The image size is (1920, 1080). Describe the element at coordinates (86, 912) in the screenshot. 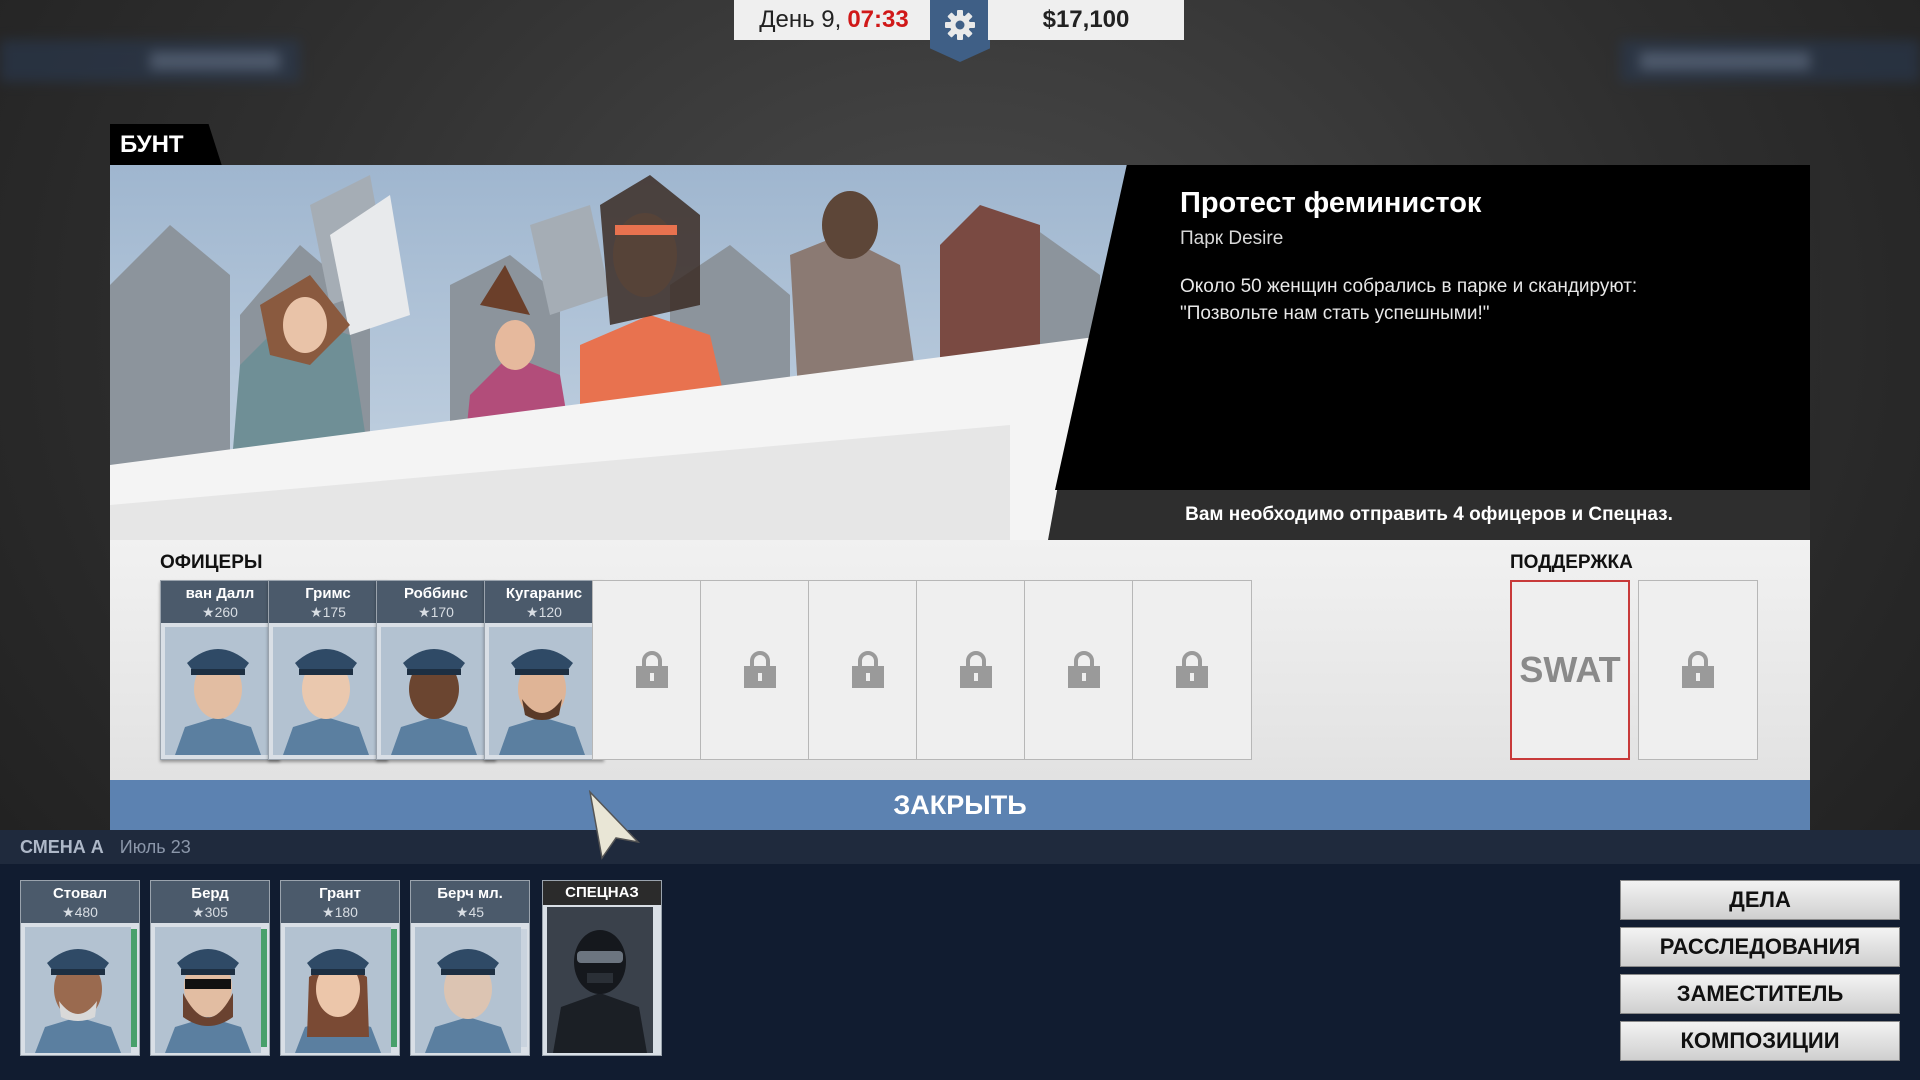

I see `officer-rating: 480` at that location.